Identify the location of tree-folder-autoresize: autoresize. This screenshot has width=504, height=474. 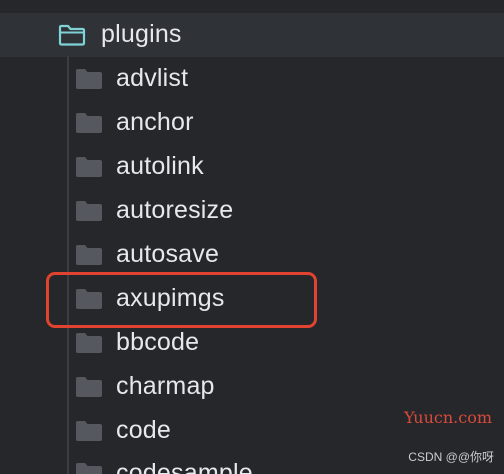
(252, 211).